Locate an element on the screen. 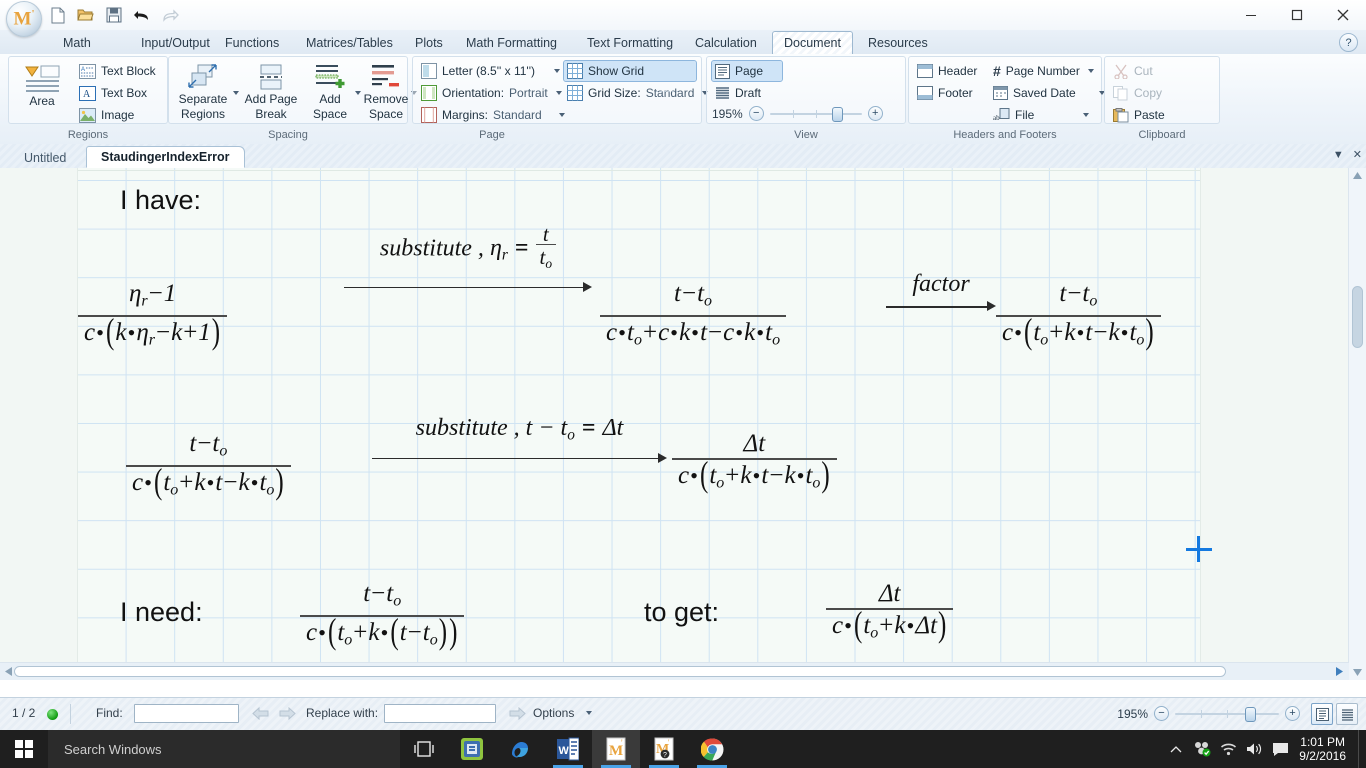 The image size is (1366, 768). math-region-expr4: t−to c•(to+k•t−k•to) is located at coordinates (208, 468).